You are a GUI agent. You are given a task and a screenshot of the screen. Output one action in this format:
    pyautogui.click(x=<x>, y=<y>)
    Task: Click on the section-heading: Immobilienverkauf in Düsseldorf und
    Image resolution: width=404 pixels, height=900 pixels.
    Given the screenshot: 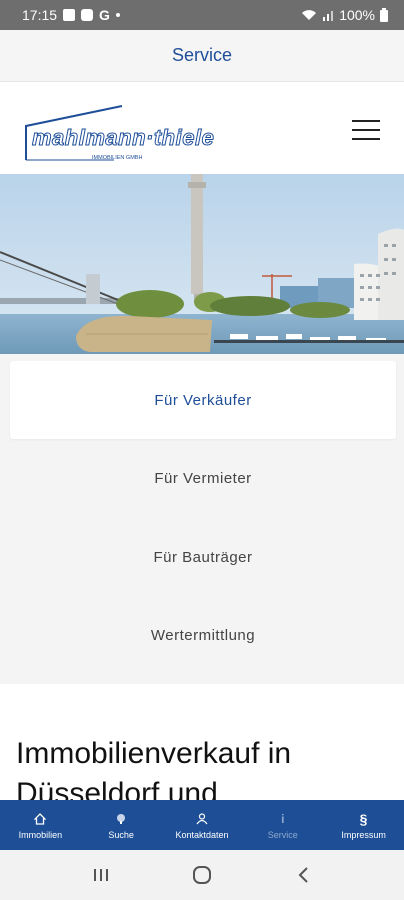 What is the action you would take?
    pyautogui.click(x=154, y=768)
    